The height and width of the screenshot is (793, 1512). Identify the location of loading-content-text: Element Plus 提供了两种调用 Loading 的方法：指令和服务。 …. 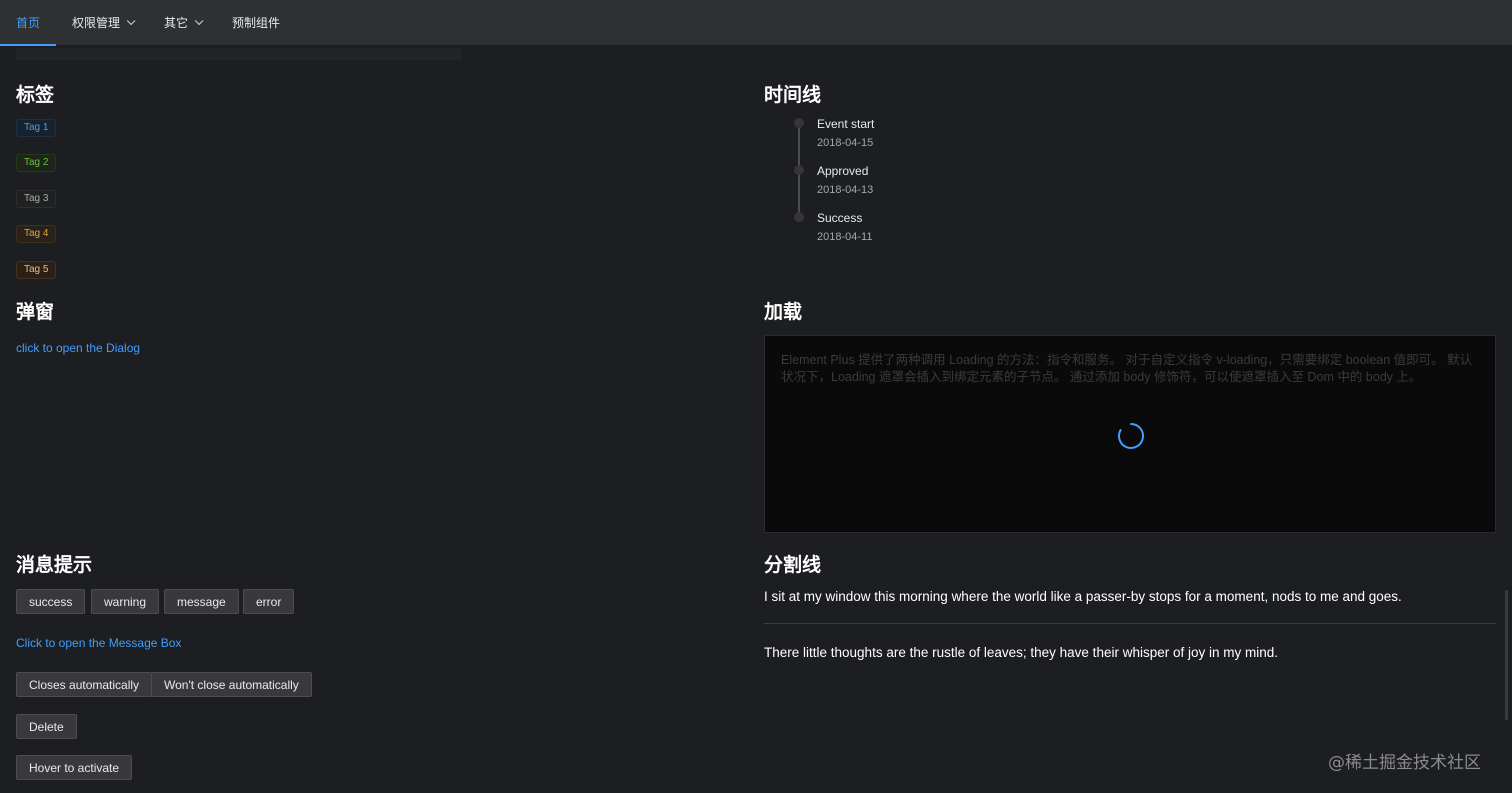
(1127, 368).